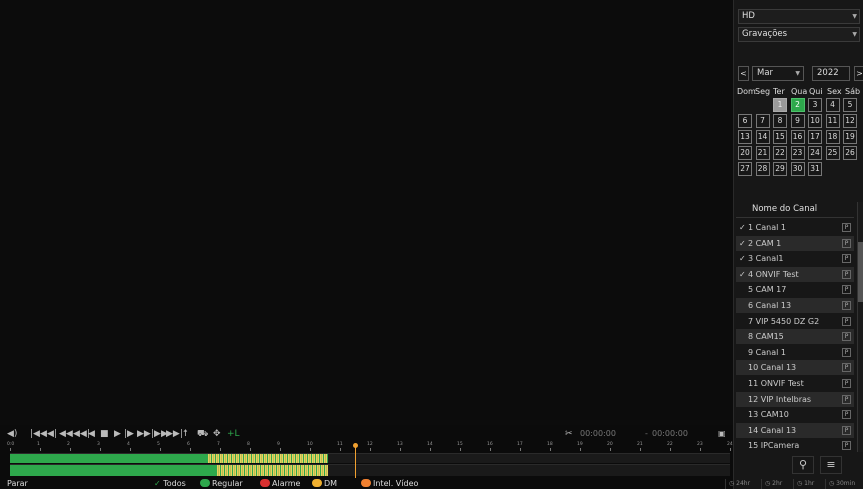 The width and height of the screenshot is (863, 489). Describe the element at coordinates (815, 137) in the screenshot. I see `calendar-day: 17` at that location.